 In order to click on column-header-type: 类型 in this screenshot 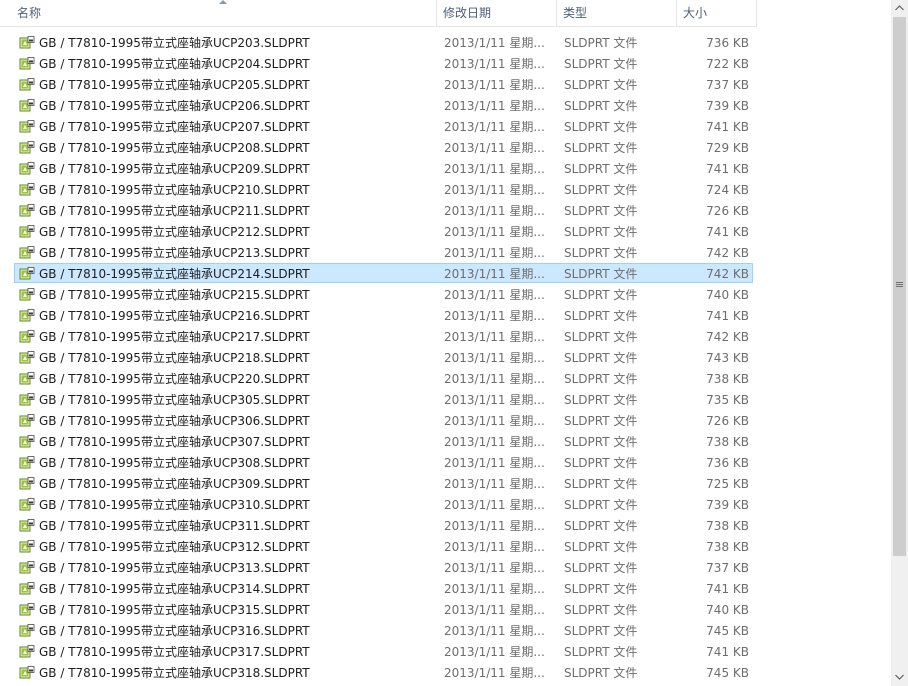, I will do `click(617, 13)`.